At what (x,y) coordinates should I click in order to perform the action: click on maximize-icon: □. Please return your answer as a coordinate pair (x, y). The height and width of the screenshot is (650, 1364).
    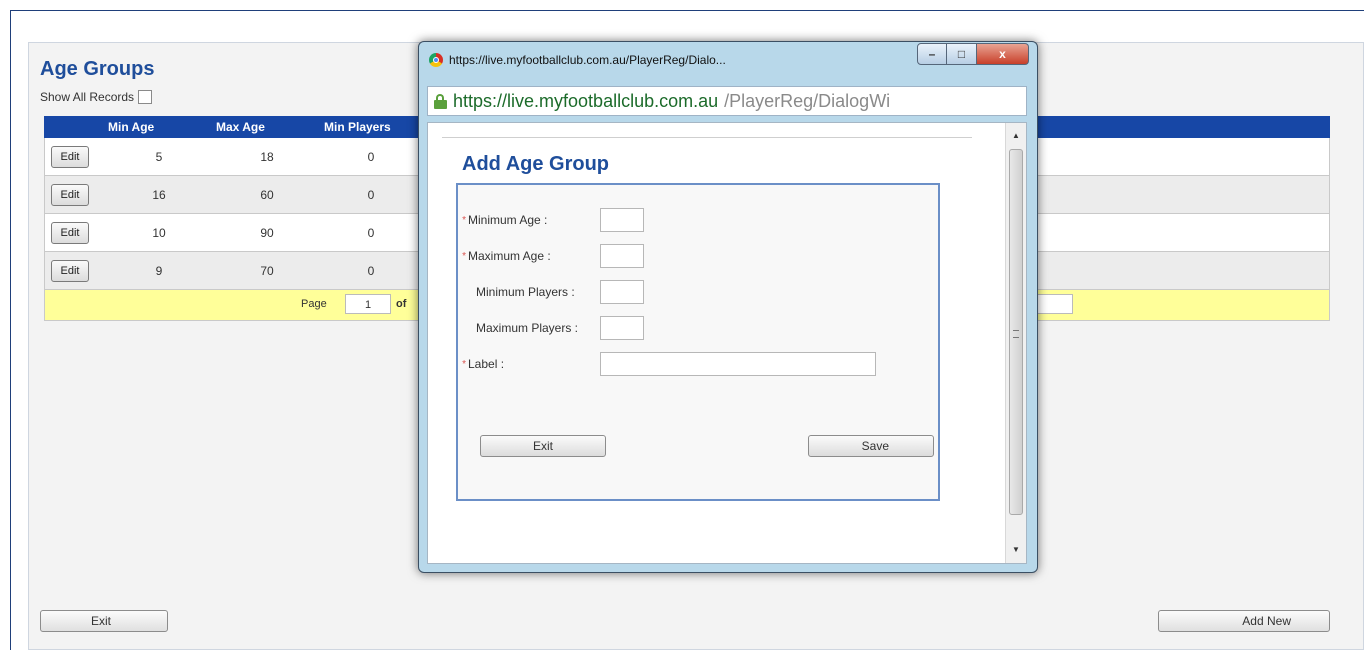
    Looking at the image, I should click on (962, 54).